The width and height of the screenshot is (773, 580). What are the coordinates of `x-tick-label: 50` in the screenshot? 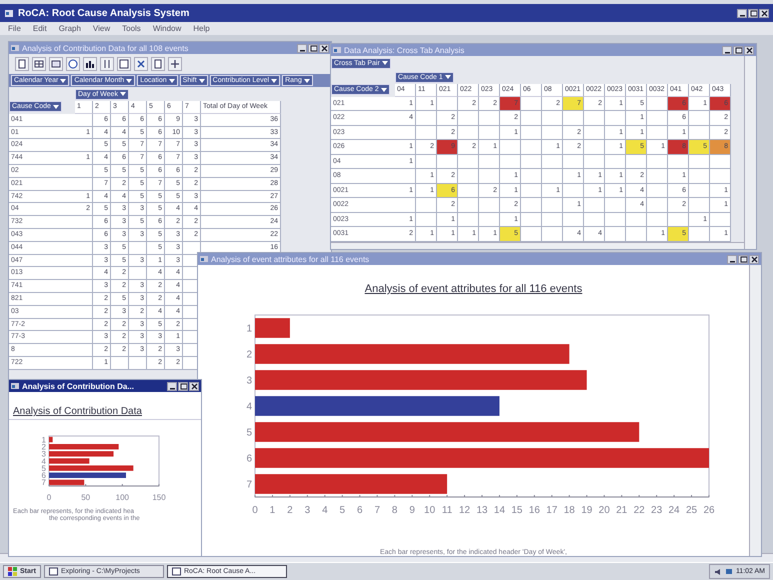 It's located at (85, 497).